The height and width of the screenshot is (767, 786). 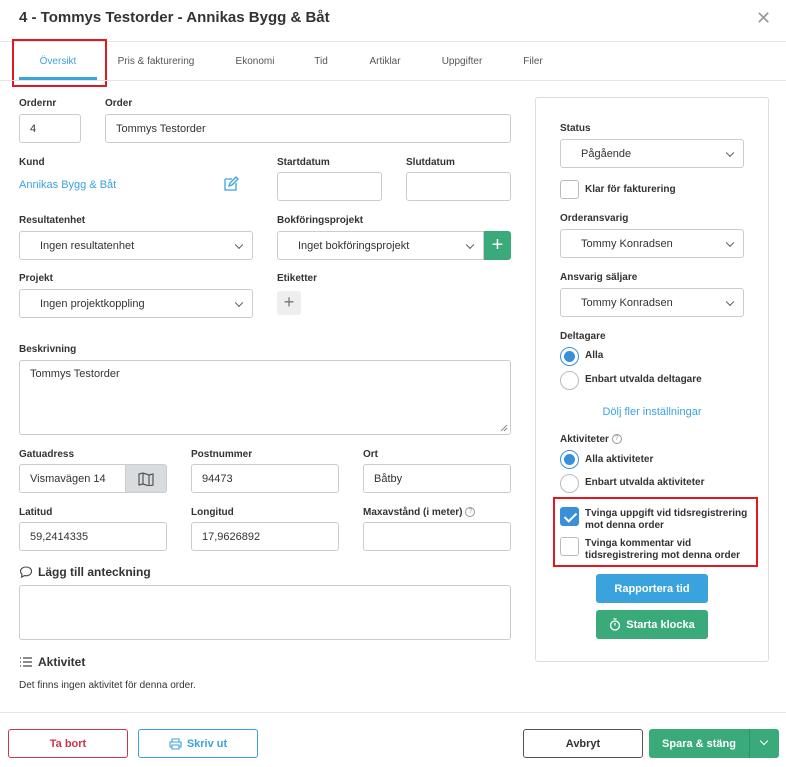 I want to click on latitud-input: 59,2414335, so click(x=93, y=536).